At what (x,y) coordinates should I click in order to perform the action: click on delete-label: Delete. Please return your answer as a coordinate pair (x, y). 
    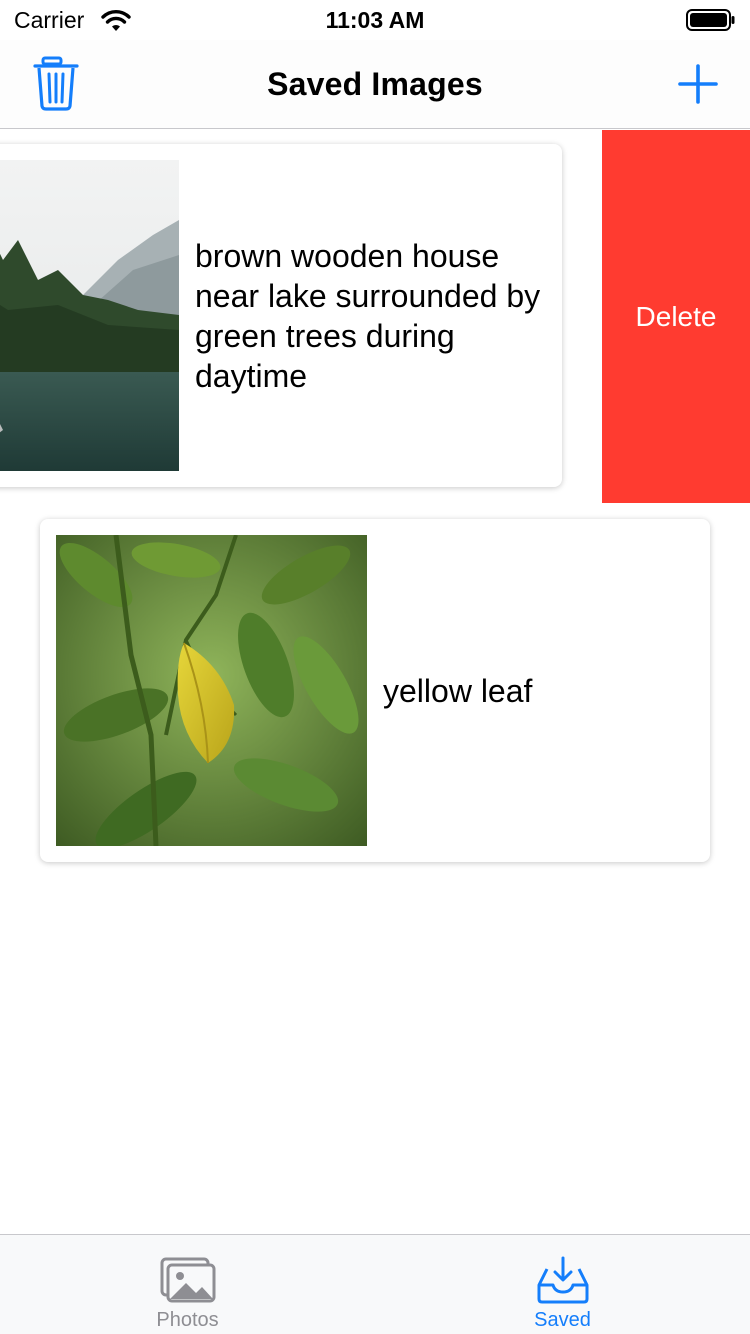
    Looking at the image, I should click on (676, 316).